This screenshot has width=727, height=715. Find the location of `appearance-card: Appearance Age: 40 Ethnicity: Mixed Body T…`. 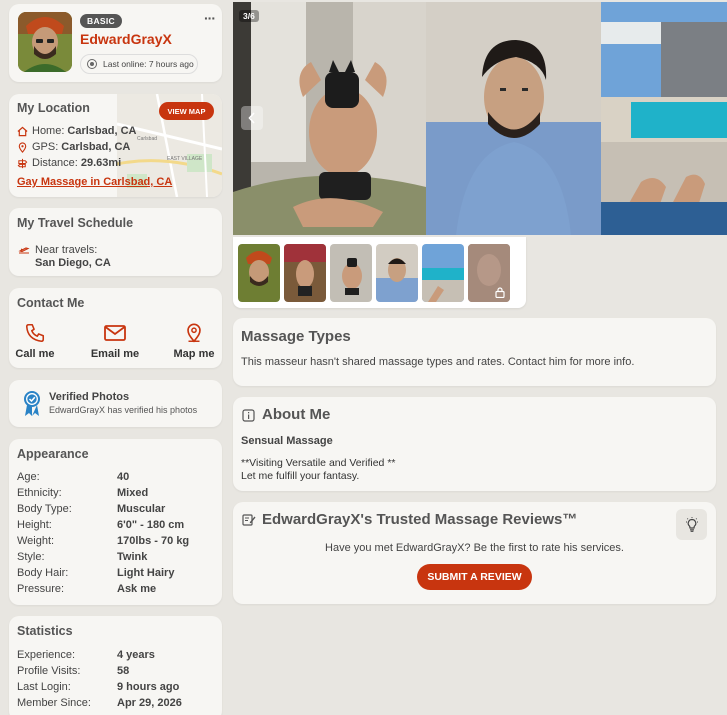

appearance-card: Appearance Age: 40 Ethnicity: Mixed Body T… is located at coordinates (115, 522).